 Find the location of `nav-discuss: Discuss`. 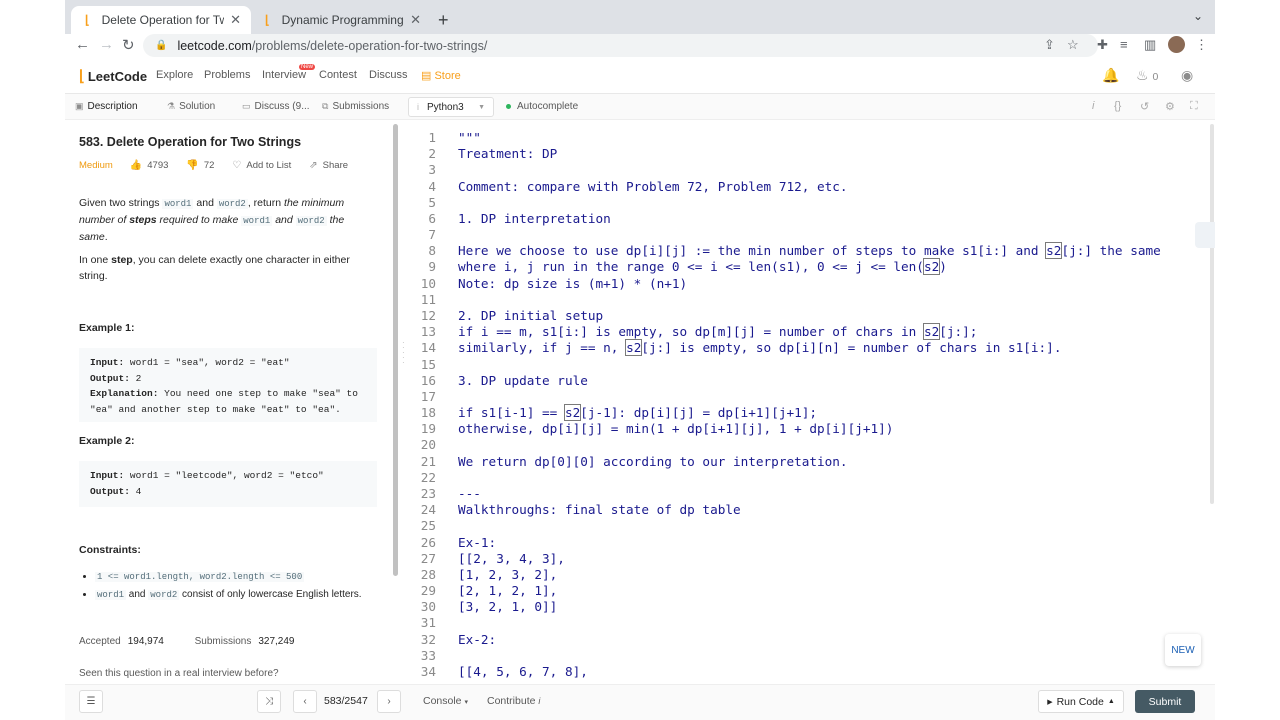

nav-discuss: Discuss is located at coordinates (388, 75).